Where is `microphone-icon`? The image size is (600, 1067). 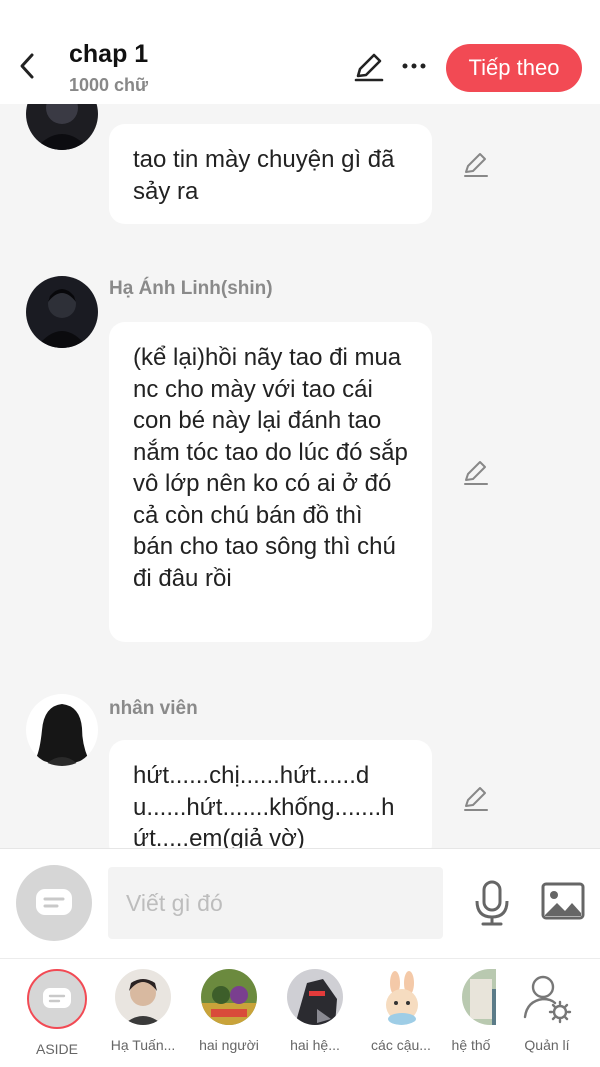 microphone-icon is located at coordinates (492, 903).